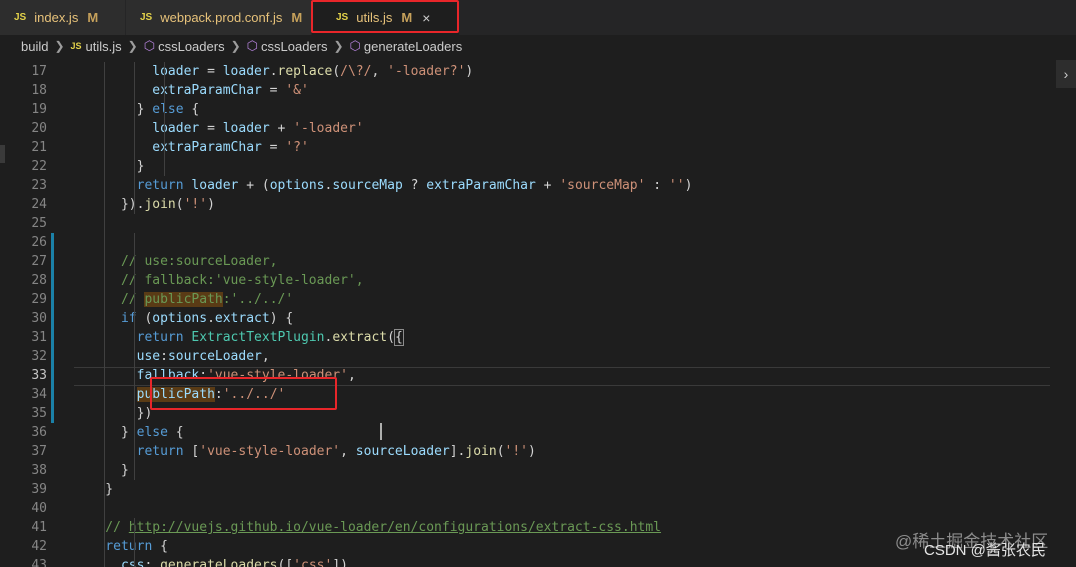 This screenshot has width=1076, height=567. I want to click on line-number: 39, so click(39, 489).